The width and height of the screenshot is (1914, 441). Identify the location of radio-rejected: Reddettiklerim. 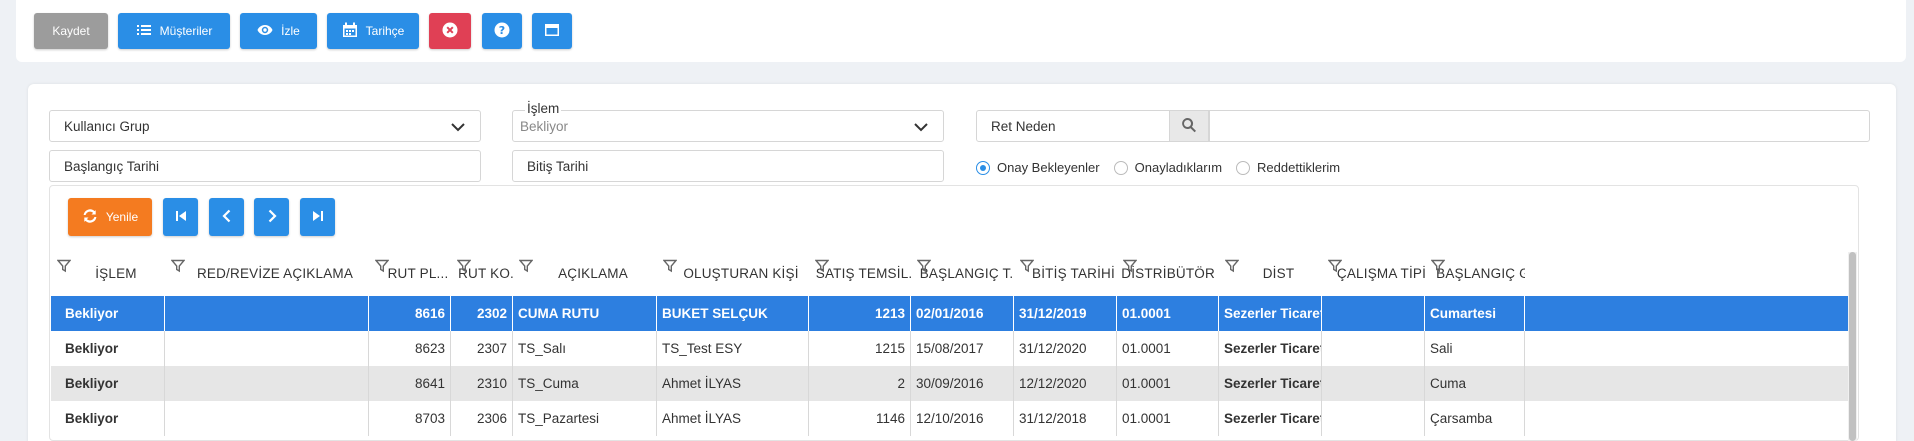
(1288, 167).